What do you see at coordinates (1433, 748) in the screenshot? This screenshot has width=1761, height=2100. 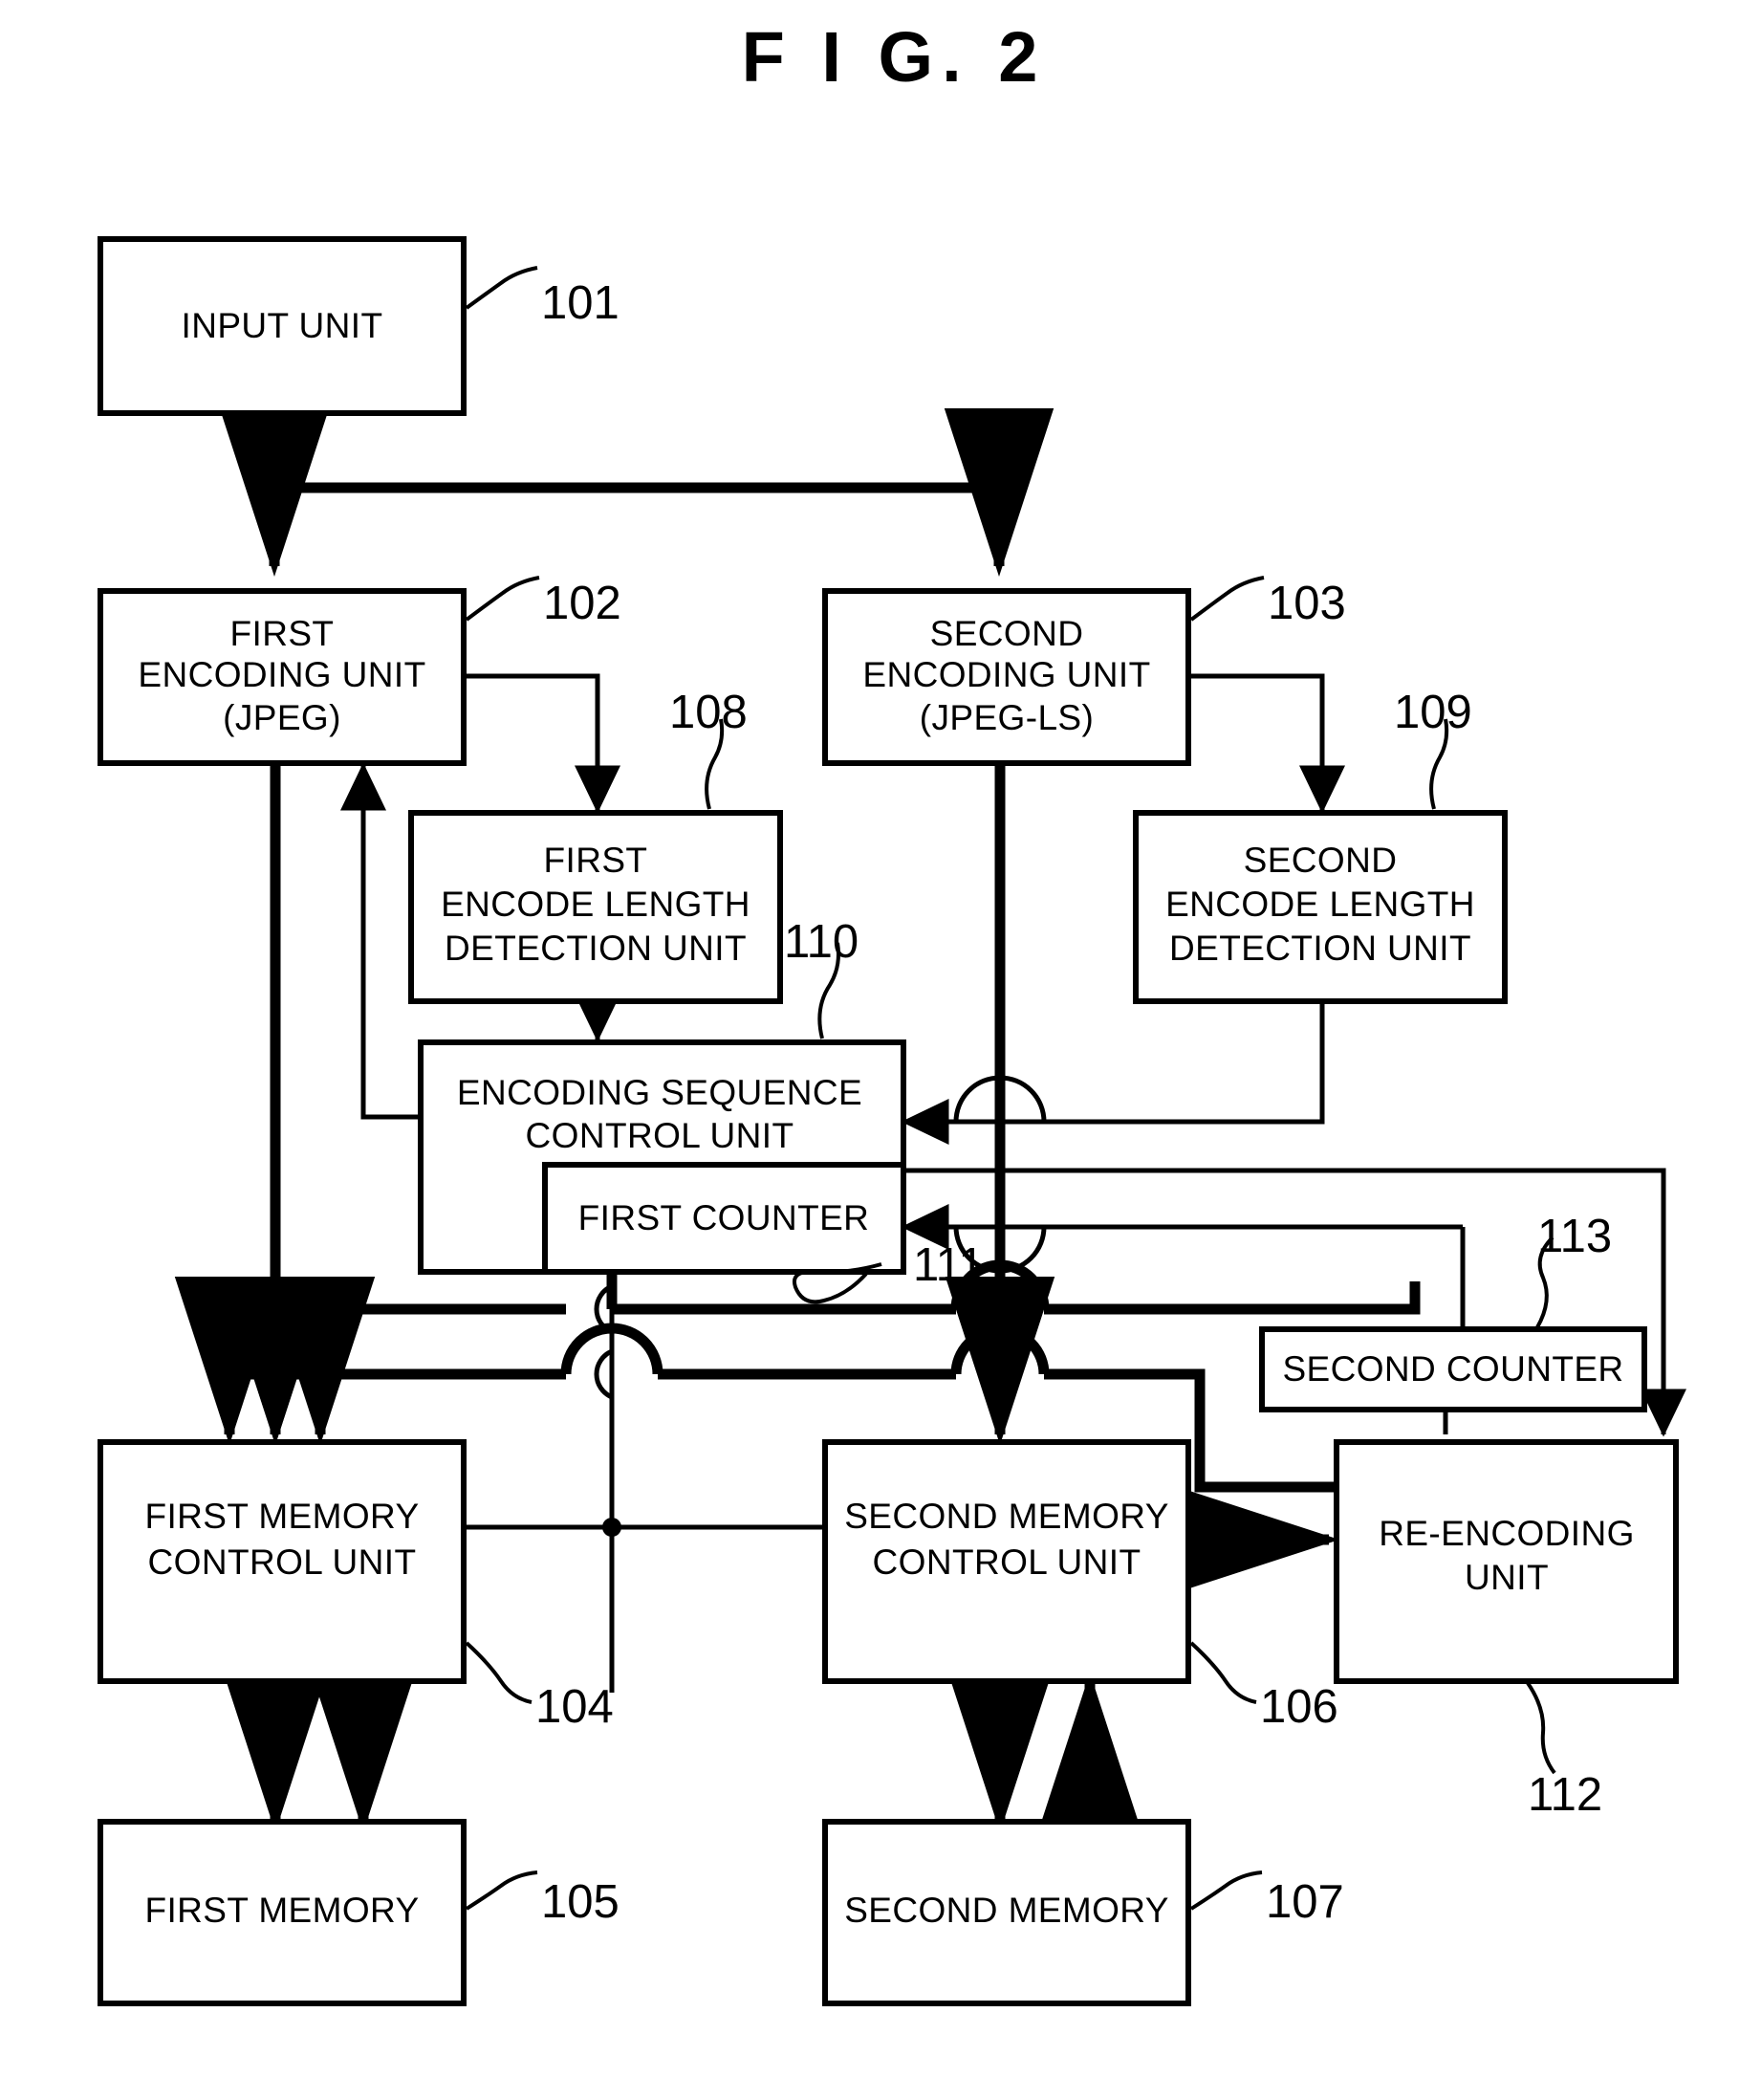 I see `ref-109: 109` at bounding box center [1433, 748].